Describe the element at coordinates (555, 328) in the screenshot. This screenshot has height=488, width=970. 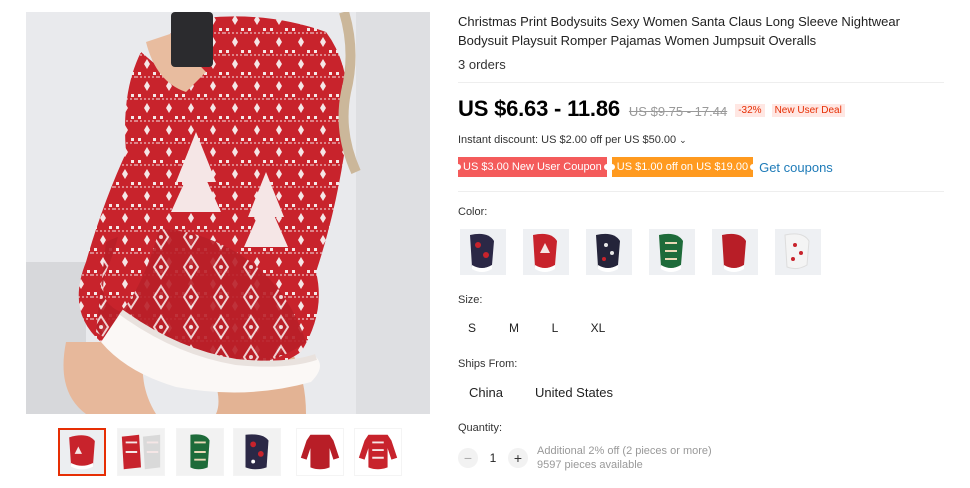
I see `size-option-l: L` at that location.